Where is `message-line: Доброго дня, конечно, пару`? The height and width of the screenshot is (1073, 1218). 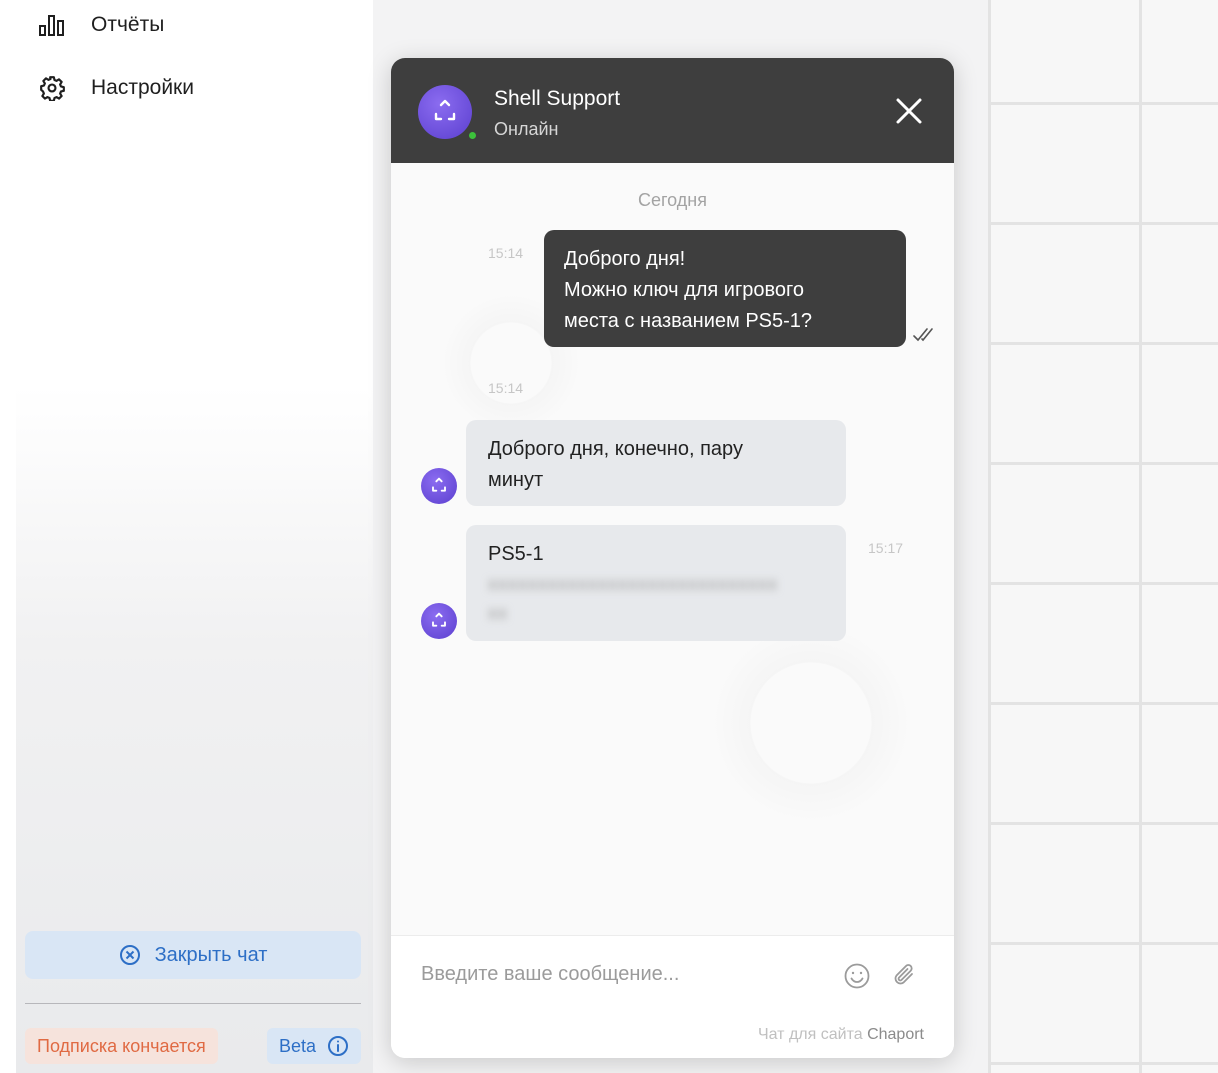
message-line: Доброго дня, конечно, пару is located at coordinates (615, 449).